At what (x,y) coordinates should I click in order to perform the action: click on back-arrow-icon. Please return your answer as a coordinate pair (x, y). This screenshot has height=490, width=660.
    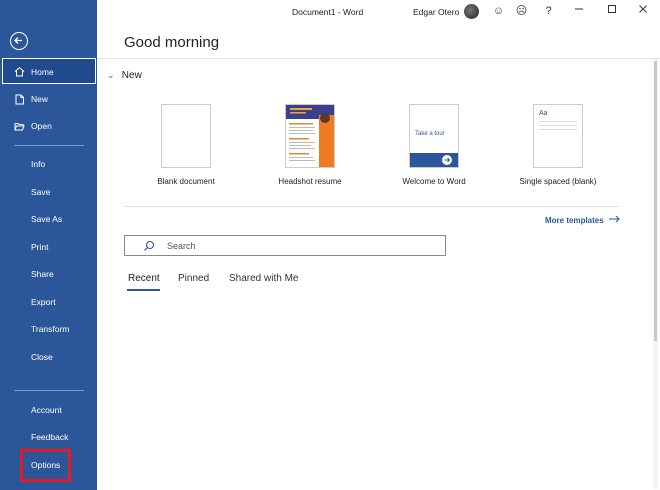
    Looking at the image, I should click on (19, 41).